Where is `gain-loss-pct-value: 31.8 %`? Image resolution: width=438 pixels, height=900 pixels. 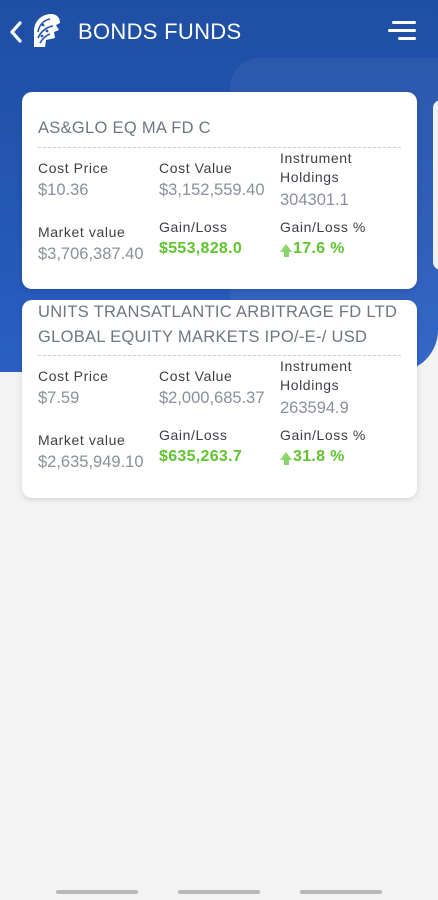 gain-loss-pct-value: 31.8 % is located at coordinates (319, 456).